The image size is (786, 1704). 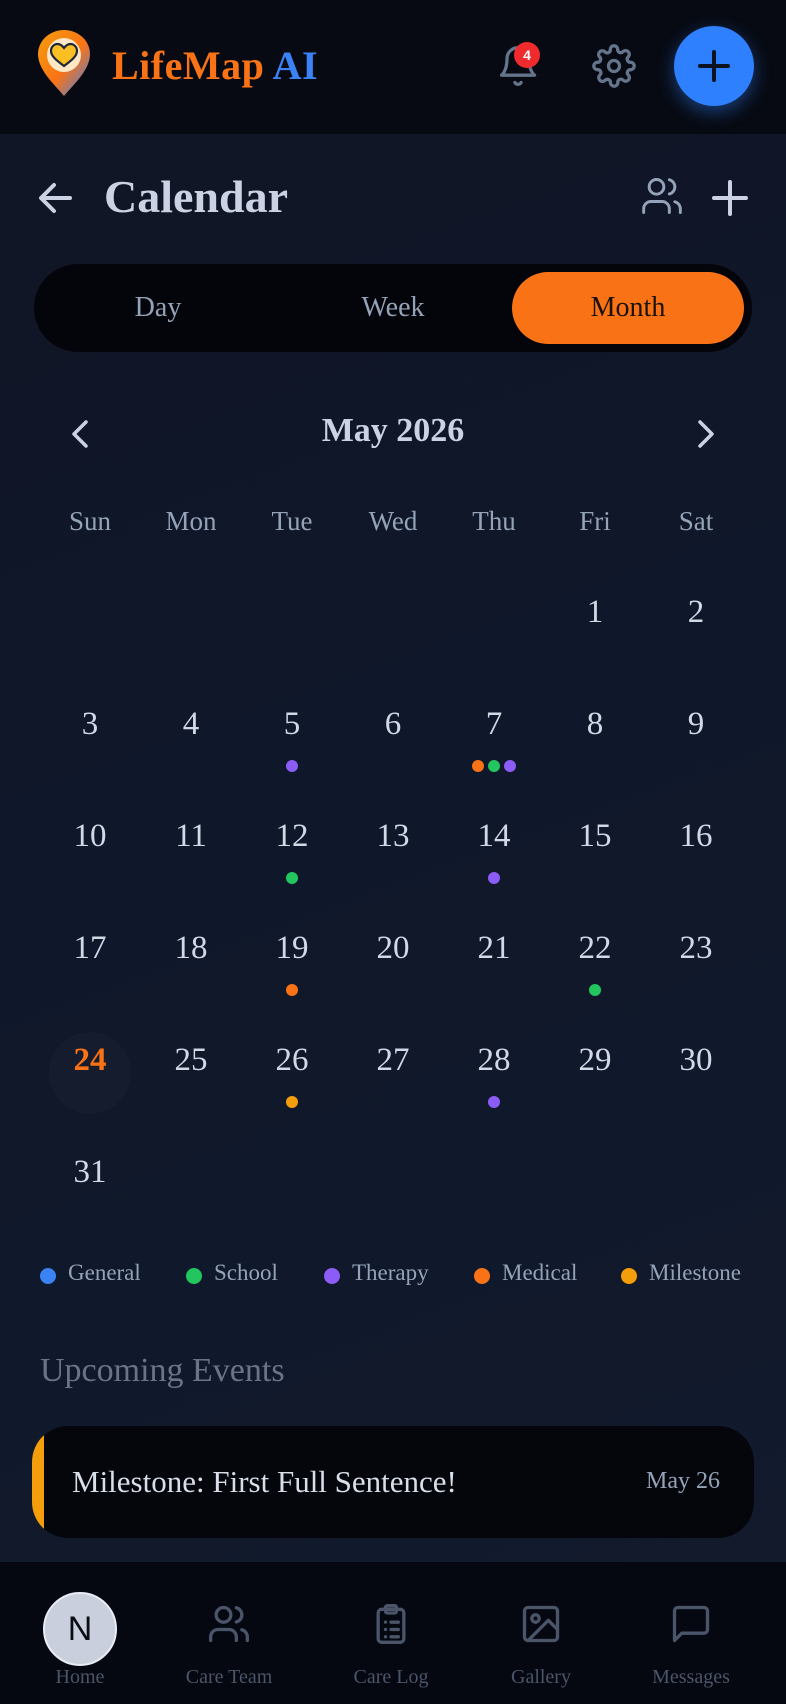 I want to click on weekday-mon: Mon, so click(x=191, y=521).